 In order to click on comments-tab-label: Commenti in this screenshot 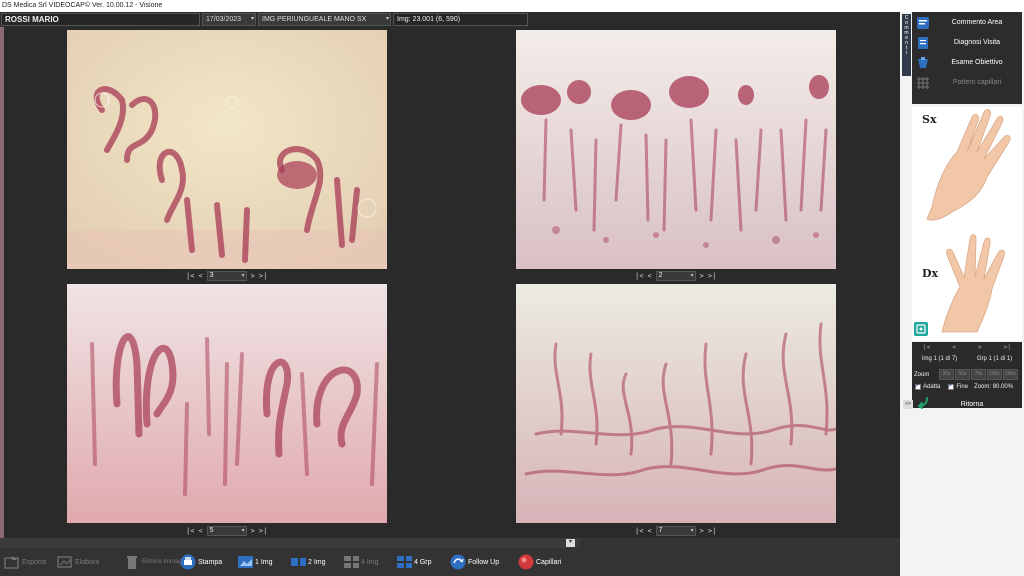, I will do `click(906, 35)`.